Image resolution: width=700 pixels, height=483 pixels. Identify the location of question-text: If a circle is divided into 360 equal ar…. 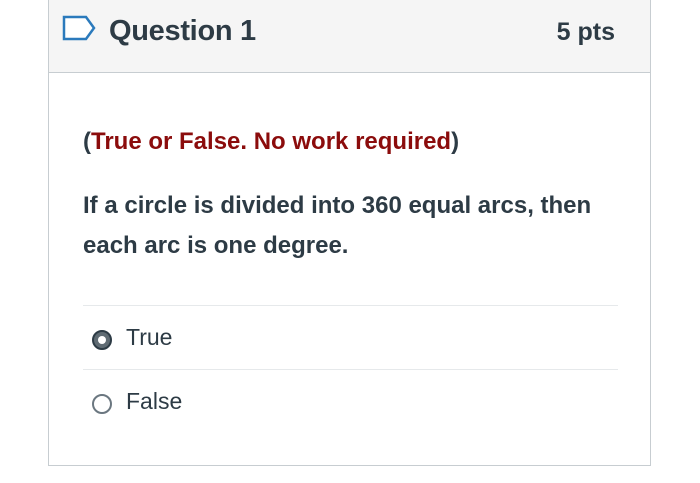
(337, 225).